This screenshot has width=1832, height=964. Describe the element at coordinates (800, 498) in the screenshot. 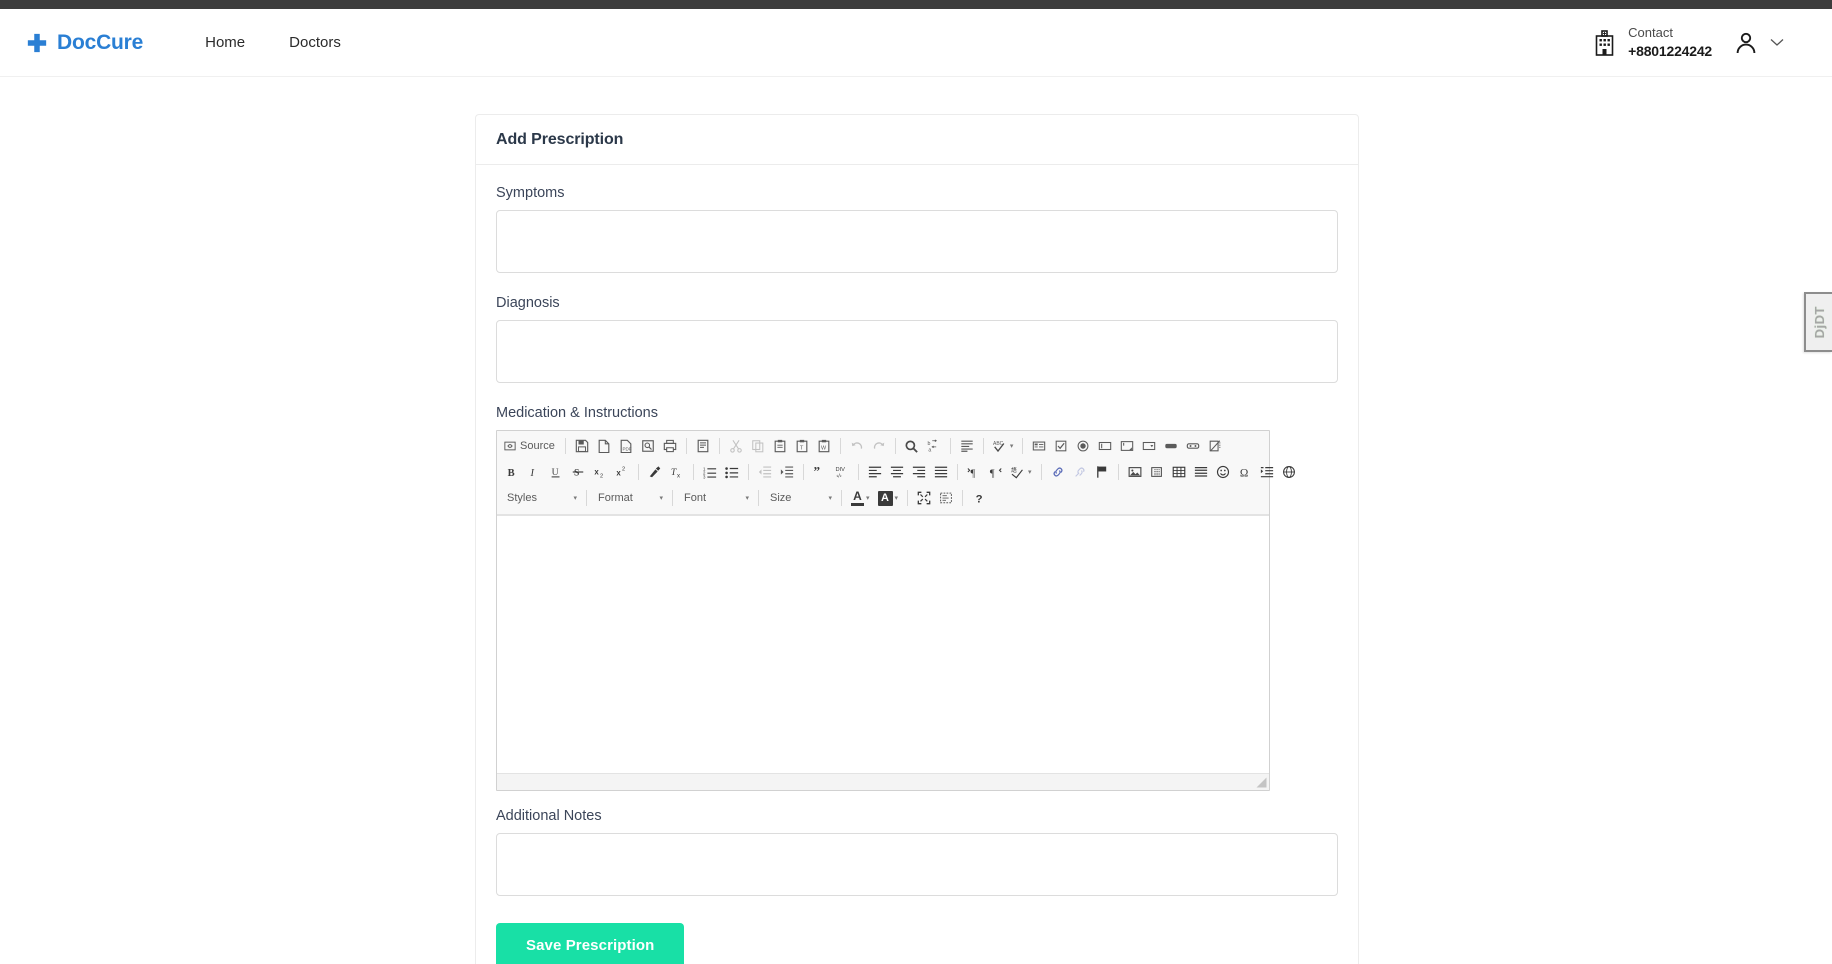

I see `size-combo: Size ▾` at that location.